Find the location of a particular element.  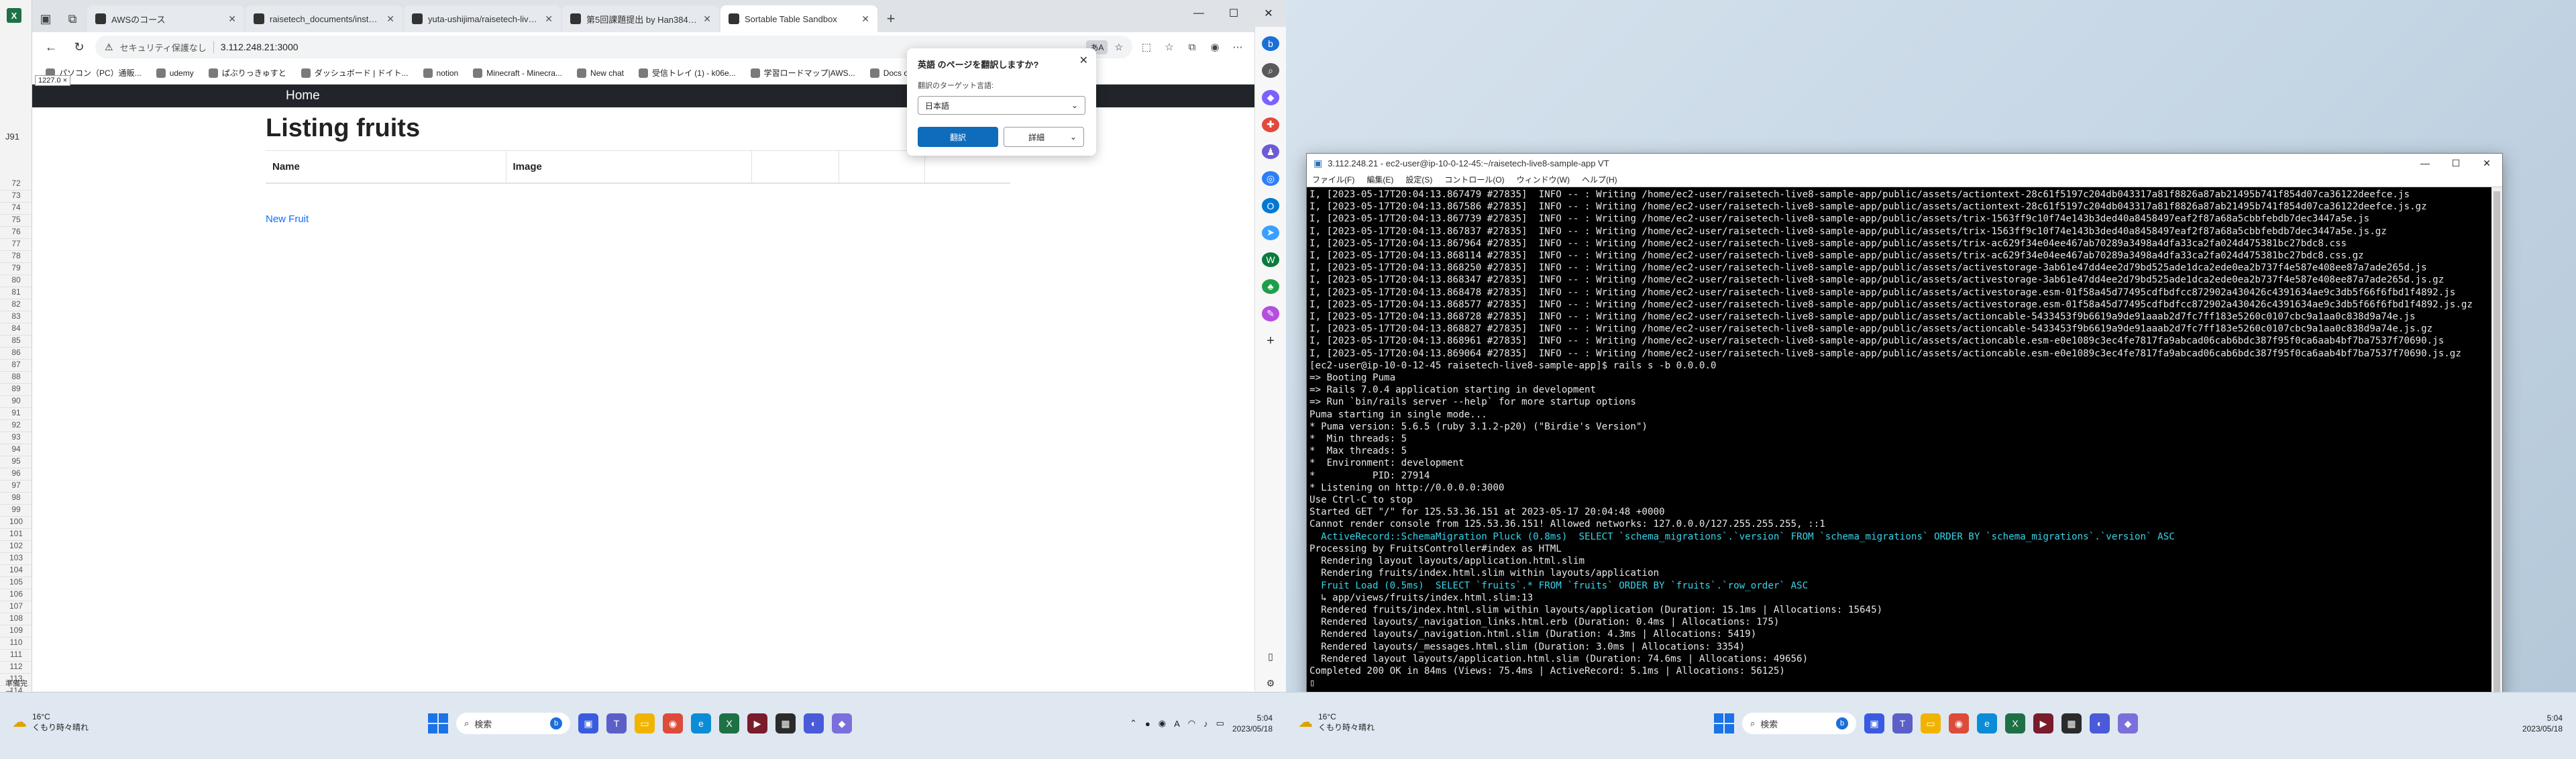

excel-row-number: 83 is located at coordinates (16, 317).